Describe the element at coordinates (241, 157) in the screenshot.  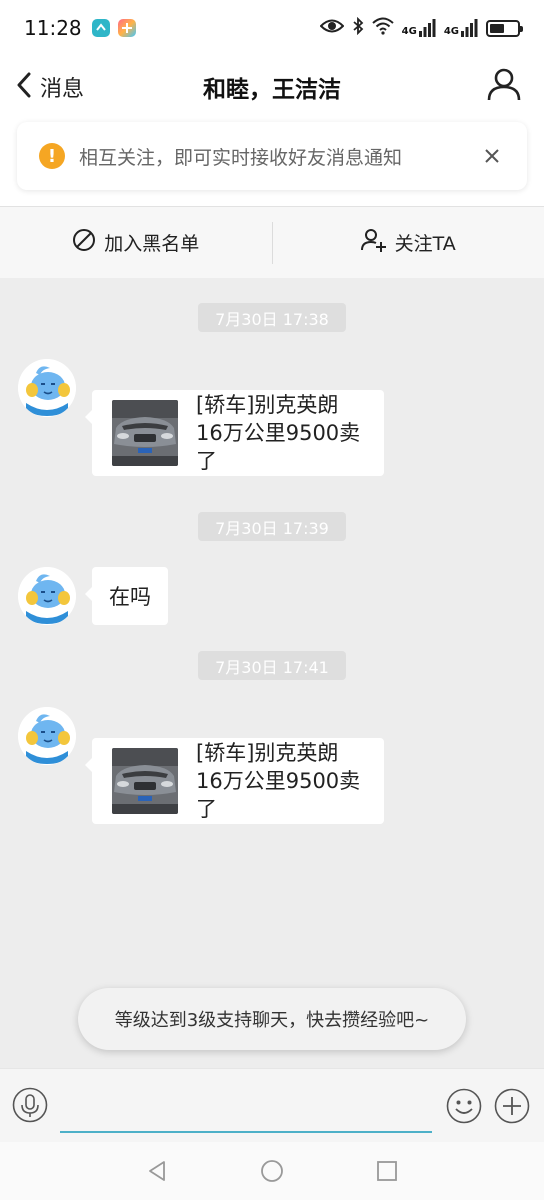
I see `notice-text: 相互关注，即可实时接收好友消息通知` at that location.